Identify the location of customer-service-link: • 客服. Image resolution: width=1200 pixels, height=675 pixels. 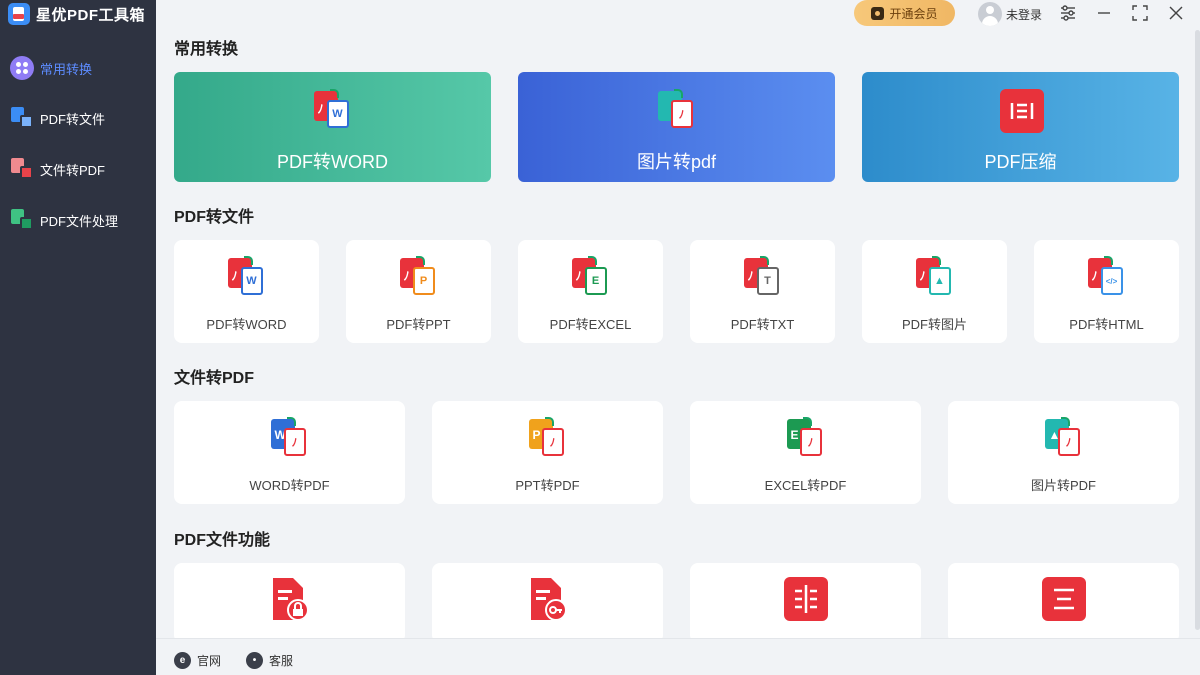
(269, 660).